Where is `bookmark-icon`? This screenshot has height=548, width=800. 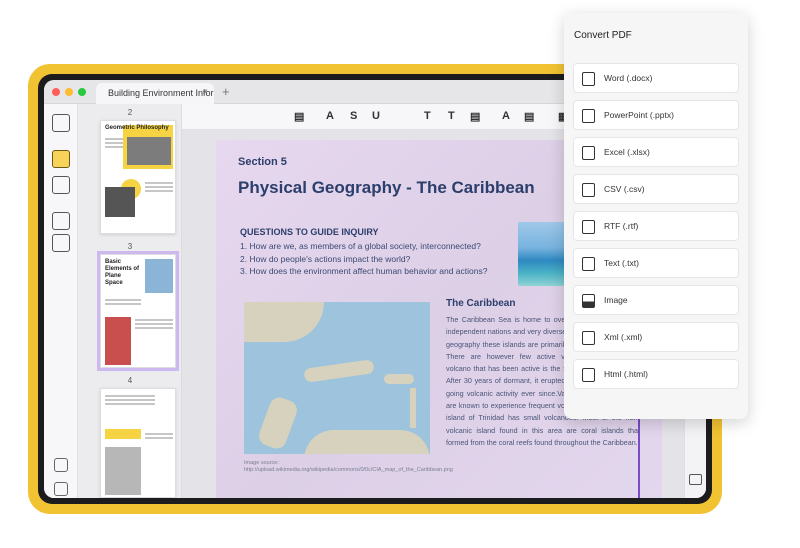 bookmark-icon is located at coordinates (61, 489).